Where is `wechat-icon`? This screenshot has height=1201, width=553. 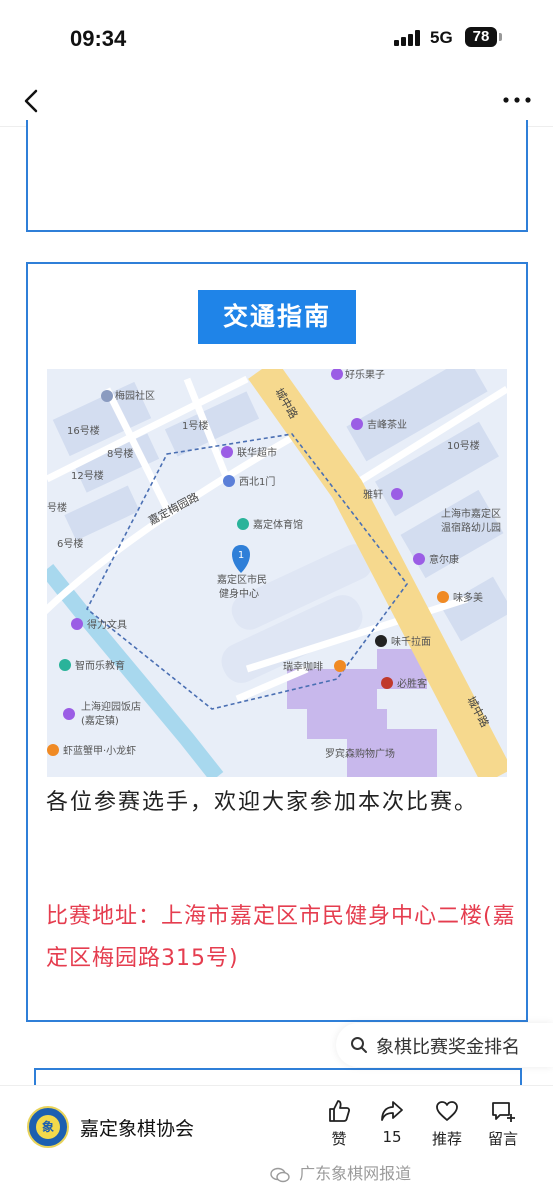
wechat-icon is located at coordinates (280, 1174).